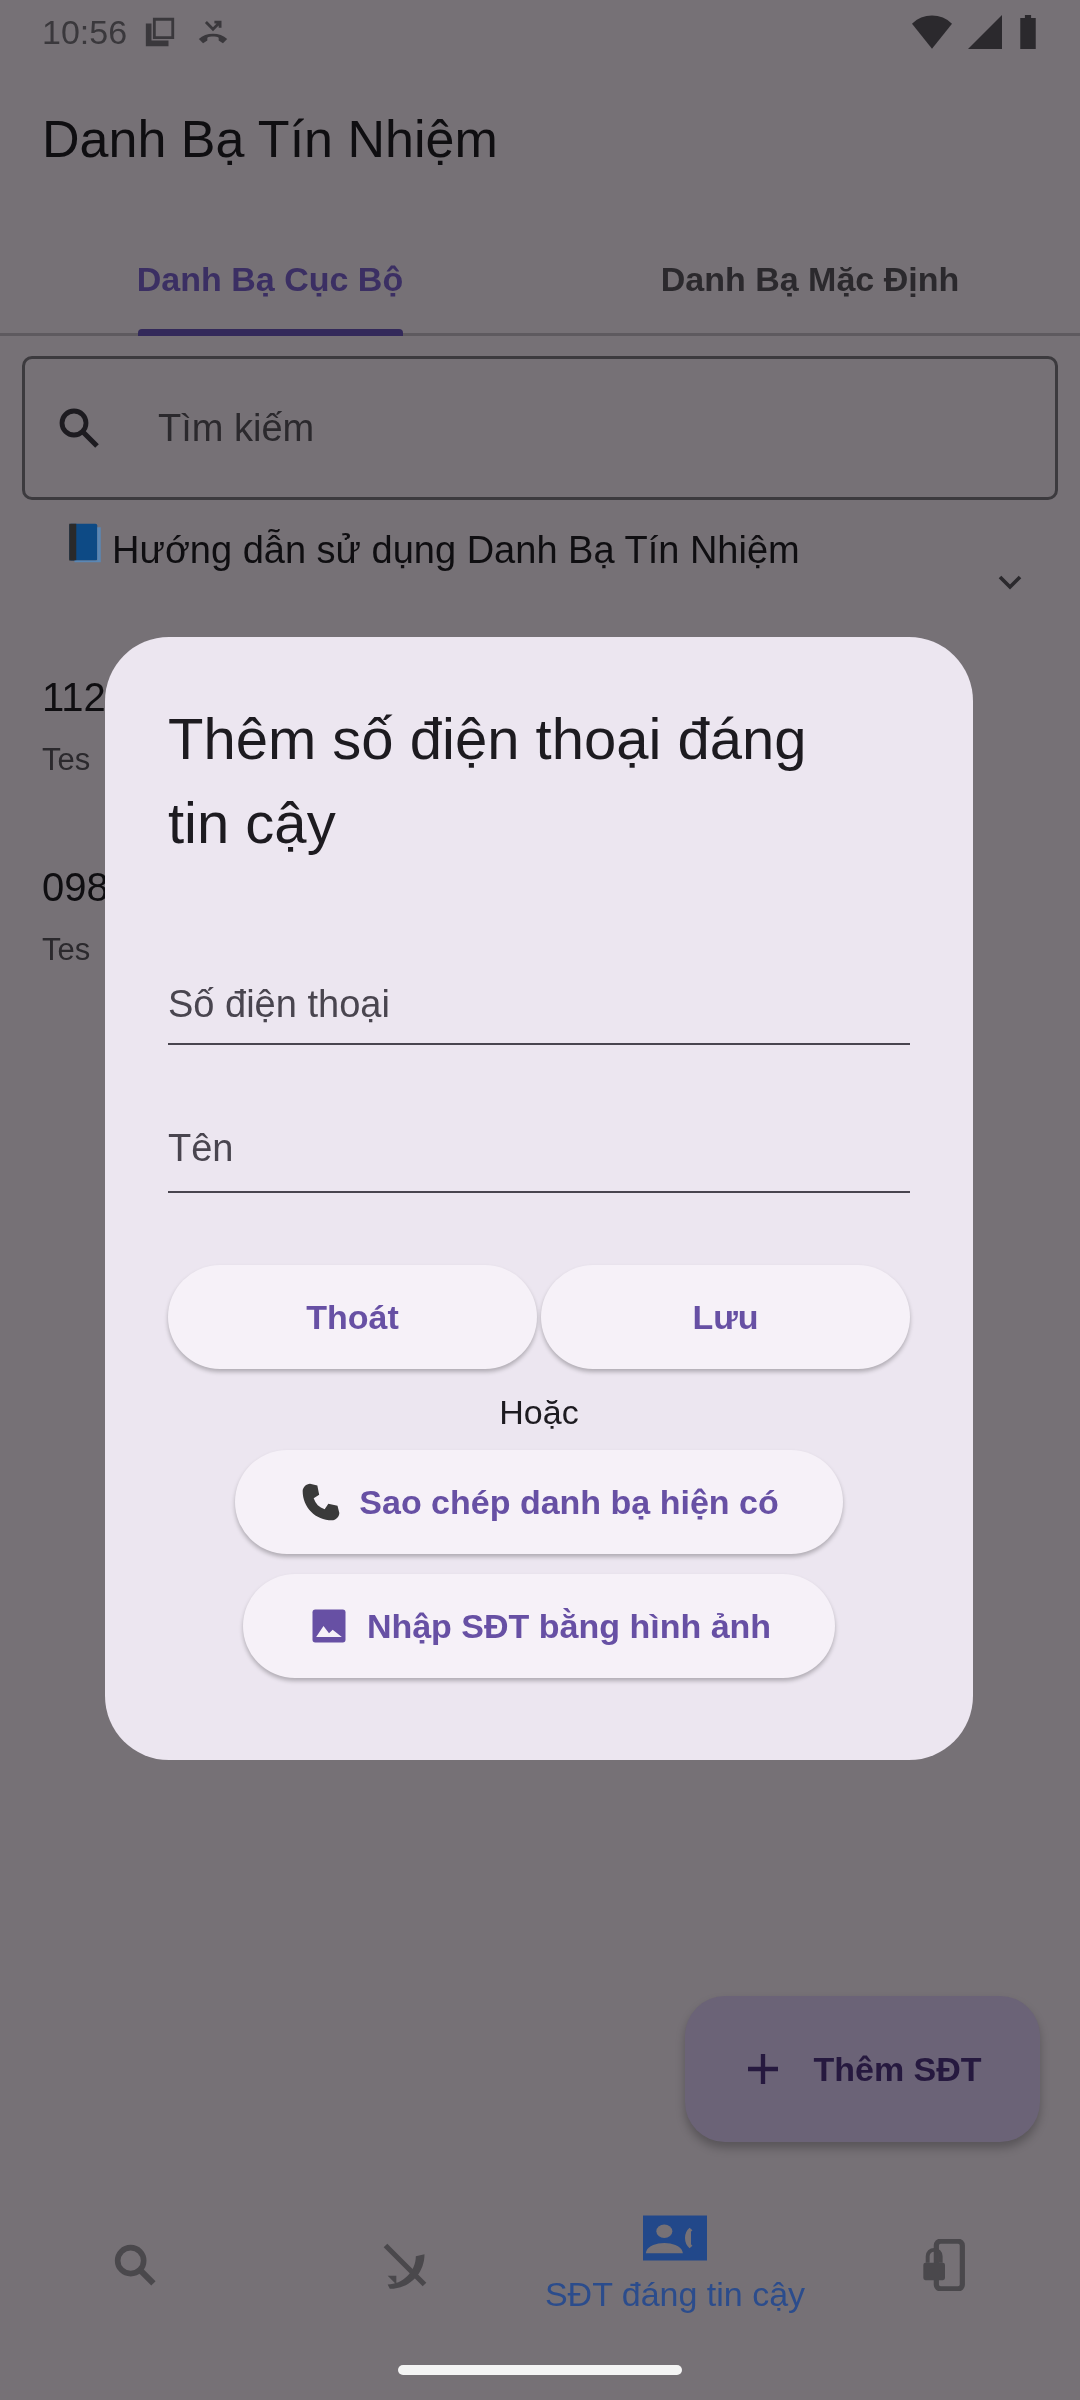 The height and width of the screenshot is (2400, 1080). What do you see at coordinates (810, 279) in the screenshot?
I see `tab: Danh Bạ Mặc Định` at bounding box center [810, 279].